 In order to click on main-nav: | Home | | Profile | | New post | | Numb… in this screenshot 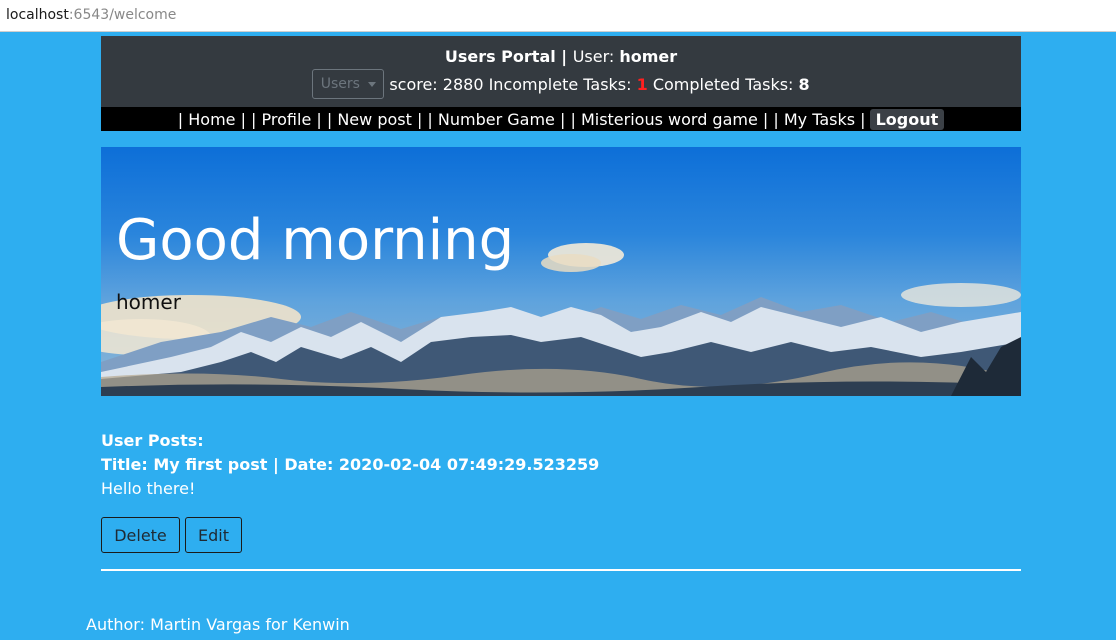, I will do `click(561, 119)`.